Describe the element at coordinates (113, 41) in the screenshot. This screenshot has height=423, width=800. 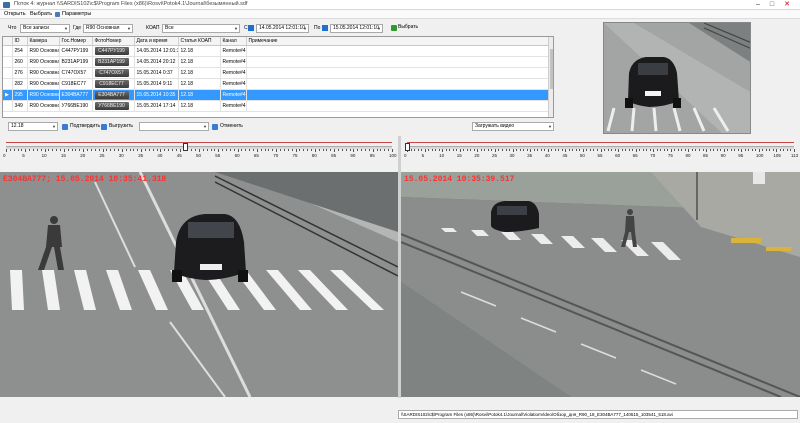
I see `column-header: ФотоНомер` at that location.